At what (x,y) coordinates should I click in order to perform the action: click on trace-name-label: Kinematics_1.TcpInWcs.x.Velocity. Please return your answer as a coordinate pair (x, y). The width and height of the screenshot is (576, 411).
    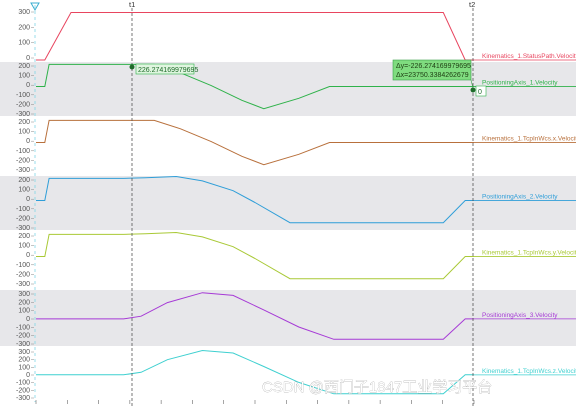
    Looking at the image, I should click on (529, 139).